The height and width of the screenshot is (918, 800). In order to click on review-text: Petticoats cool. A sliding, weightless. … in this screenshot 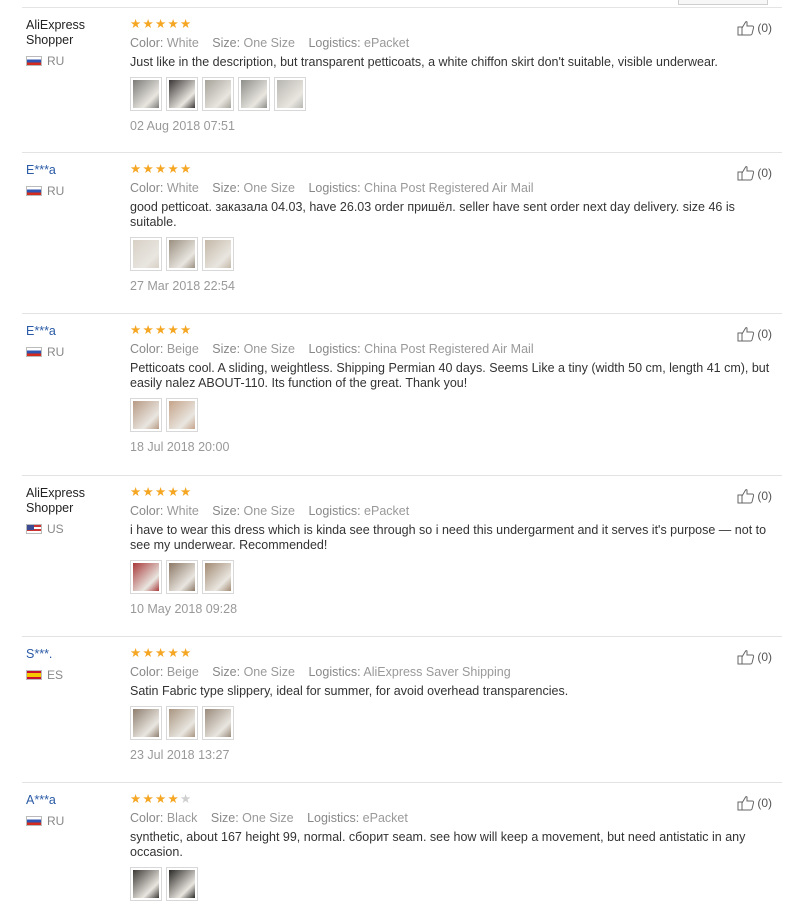, I will do `click(450, 375)`.